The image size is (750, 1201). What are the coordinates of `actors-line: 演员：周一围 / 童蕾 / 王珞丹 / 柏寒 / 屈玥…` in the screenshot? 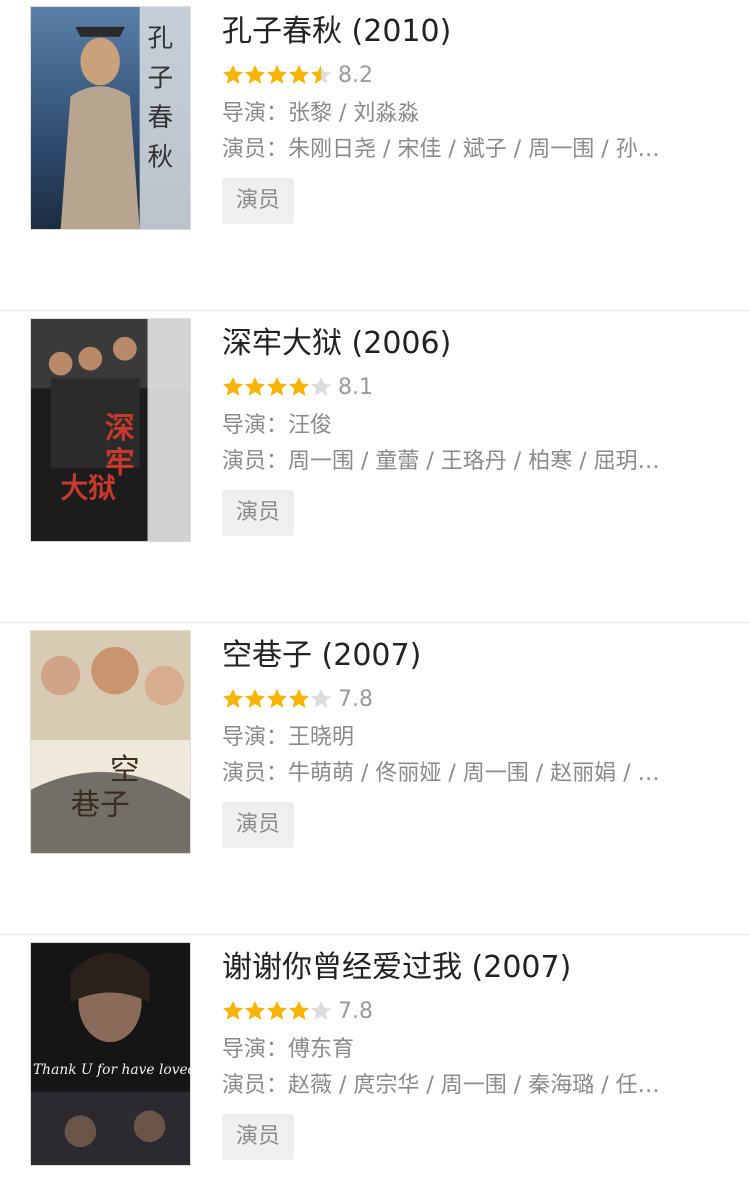 It's located at (441, 461).